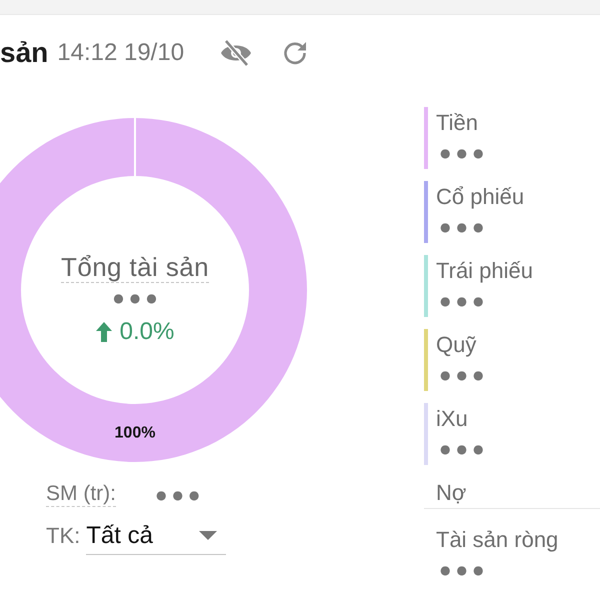 The width and height of the screenshot is (600, 600). I want to click on total-assets-label: Tổng tài sản, so click(135, 267).